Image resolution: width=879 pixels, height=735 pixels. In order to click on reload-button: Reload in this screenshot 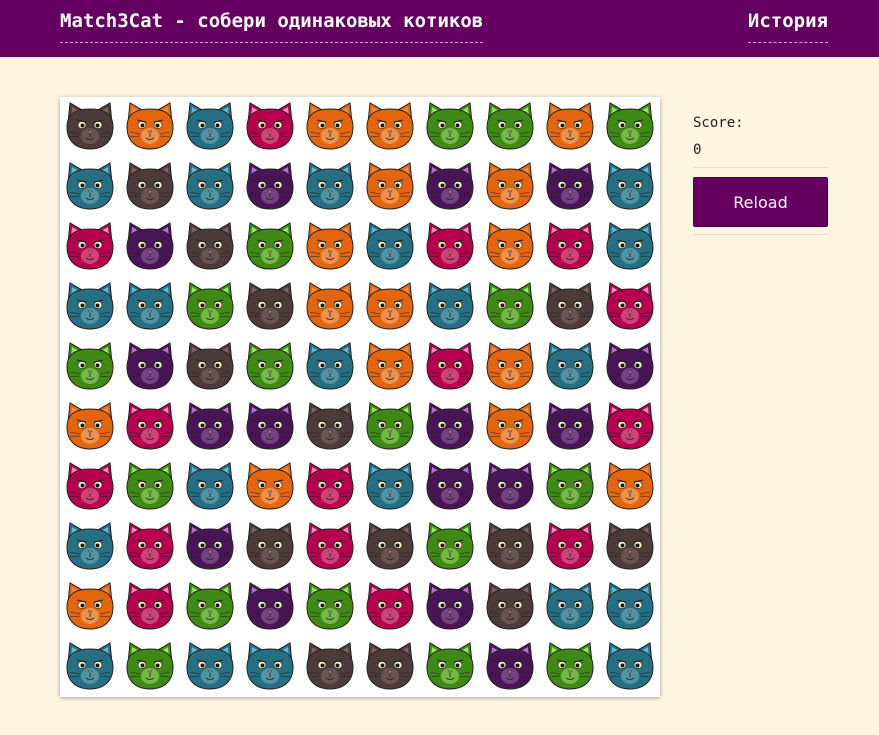, I will do `click(760, 202)`.